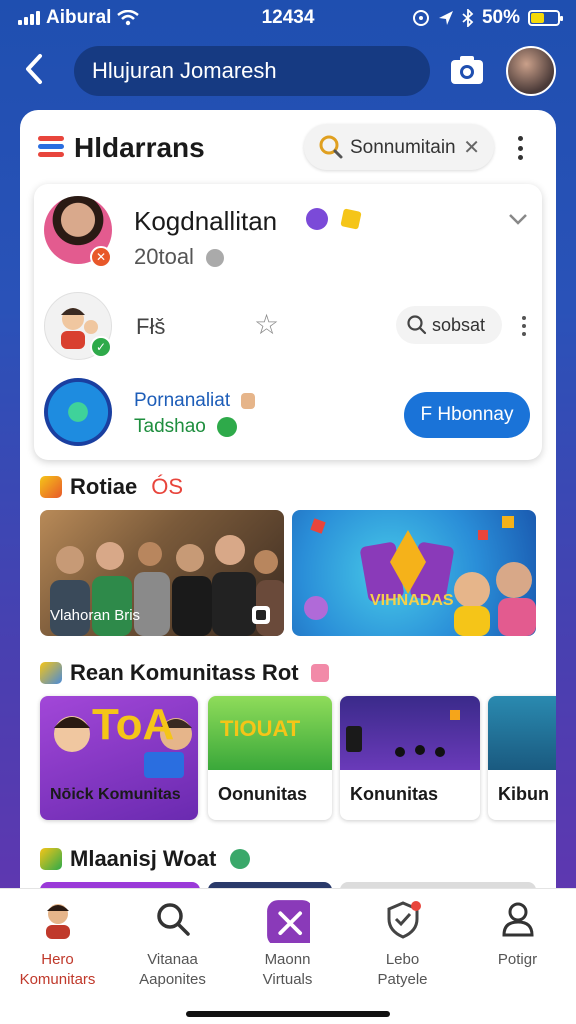 This screenshot has width=576, height=1024. I want to click on home-indicator, so click(288, 1014).